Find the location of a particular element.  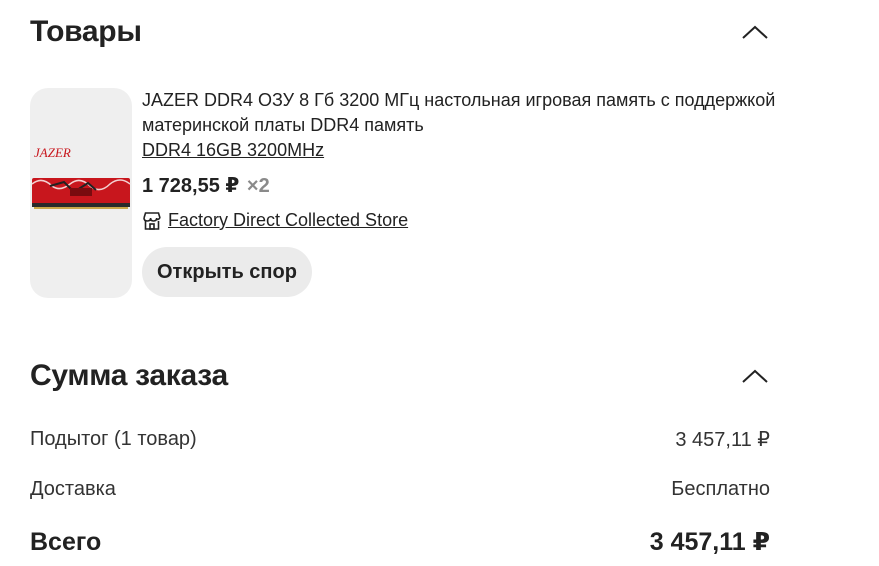

ram-module-image is located at coordinates (81, 193).